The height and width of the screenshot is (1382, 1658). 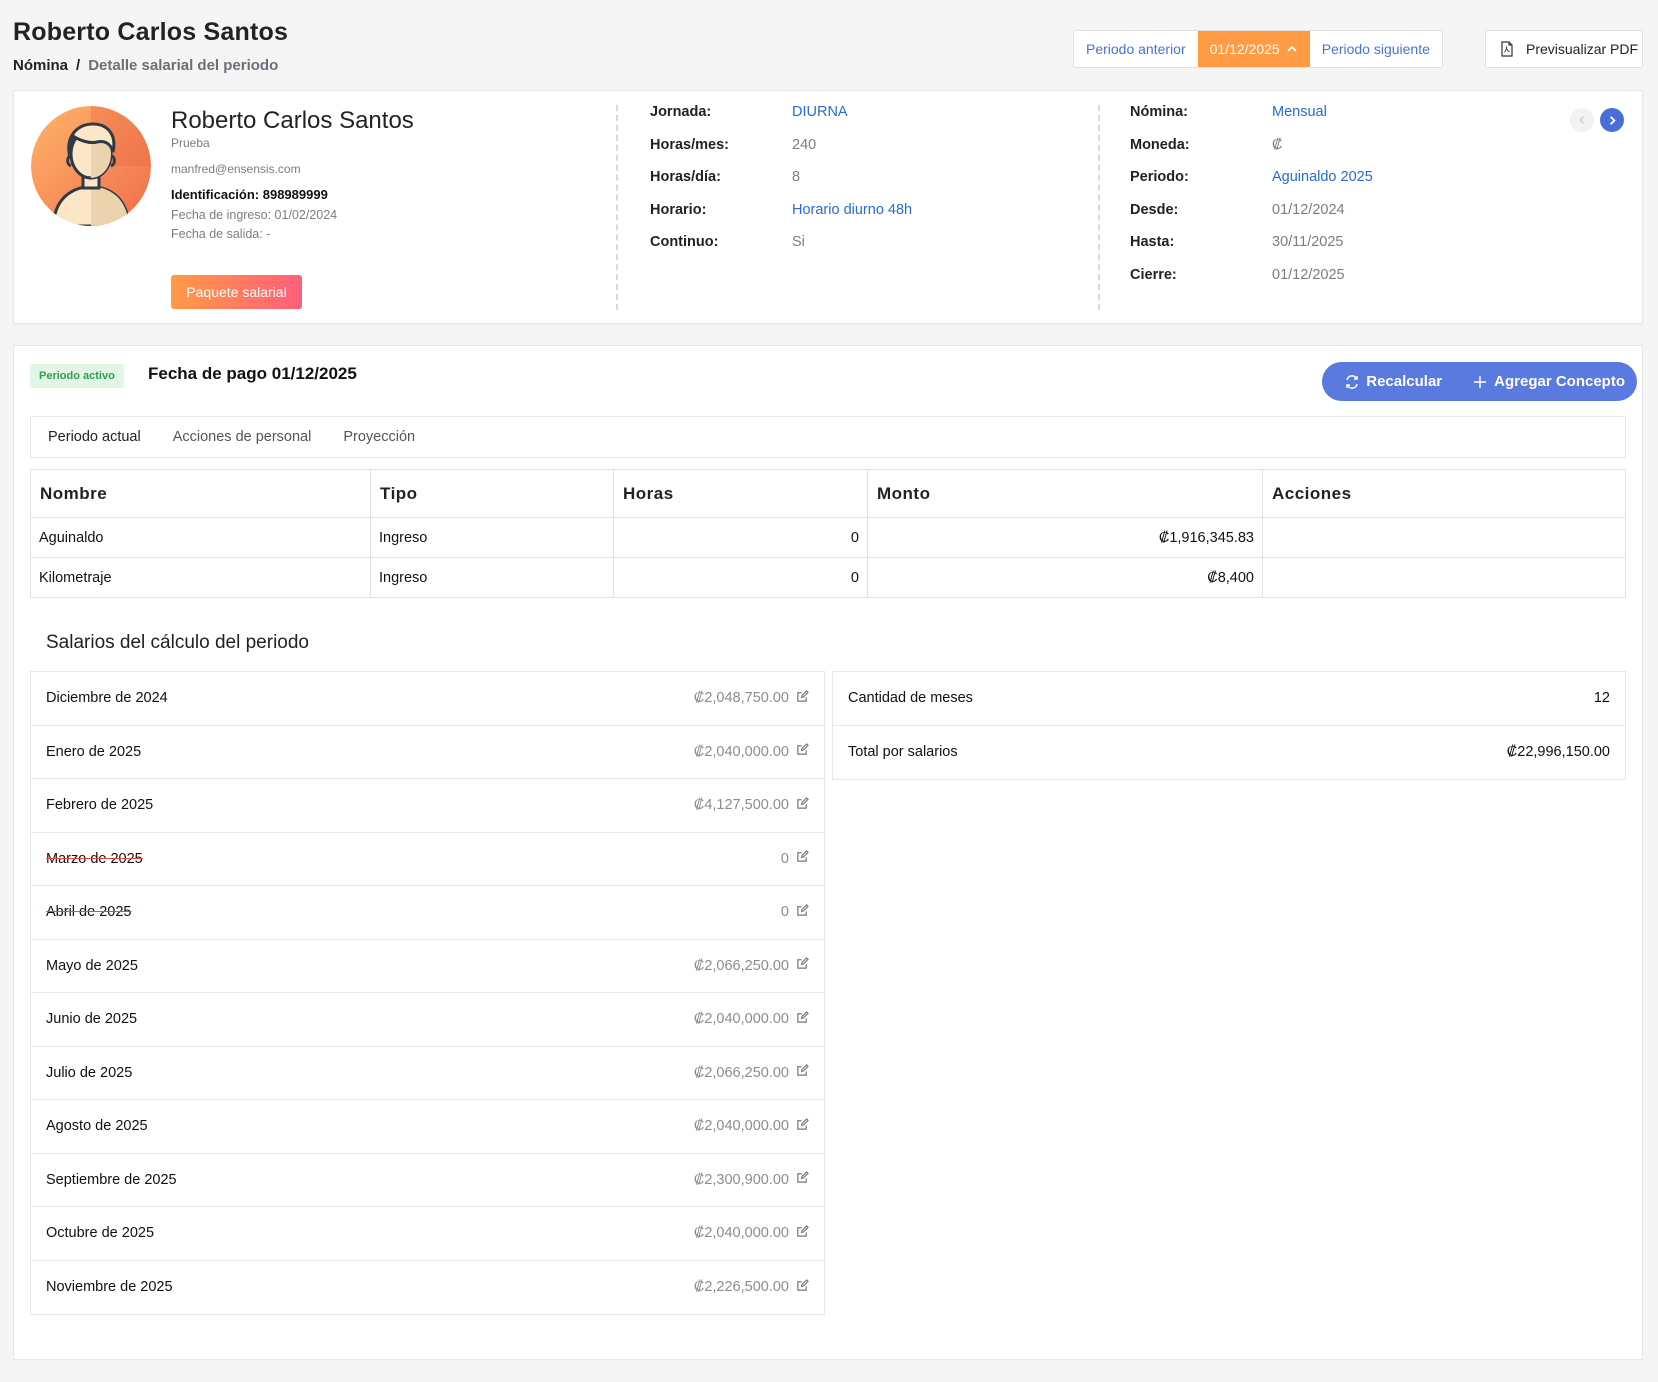 I want to click on add-concept-label: Agregar Concepto, so click(x=1559, y=381).